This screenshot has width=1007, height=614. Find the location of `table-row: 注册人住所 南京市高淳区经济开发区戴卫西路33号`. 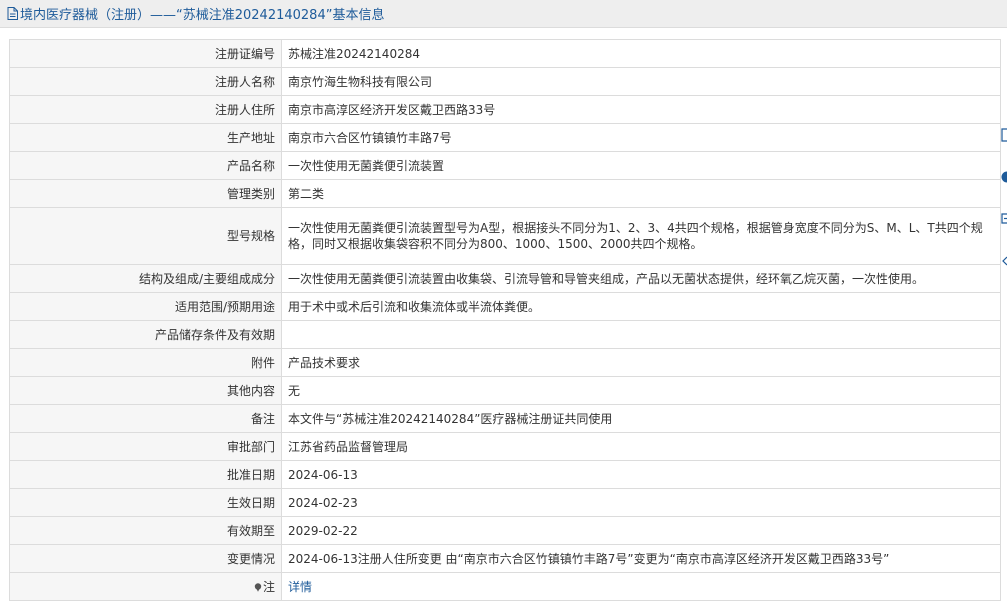

table-row: 注册人住所 南京市高淳区经济开发区戴卫西路33号 is located at coordinates (505, 109).